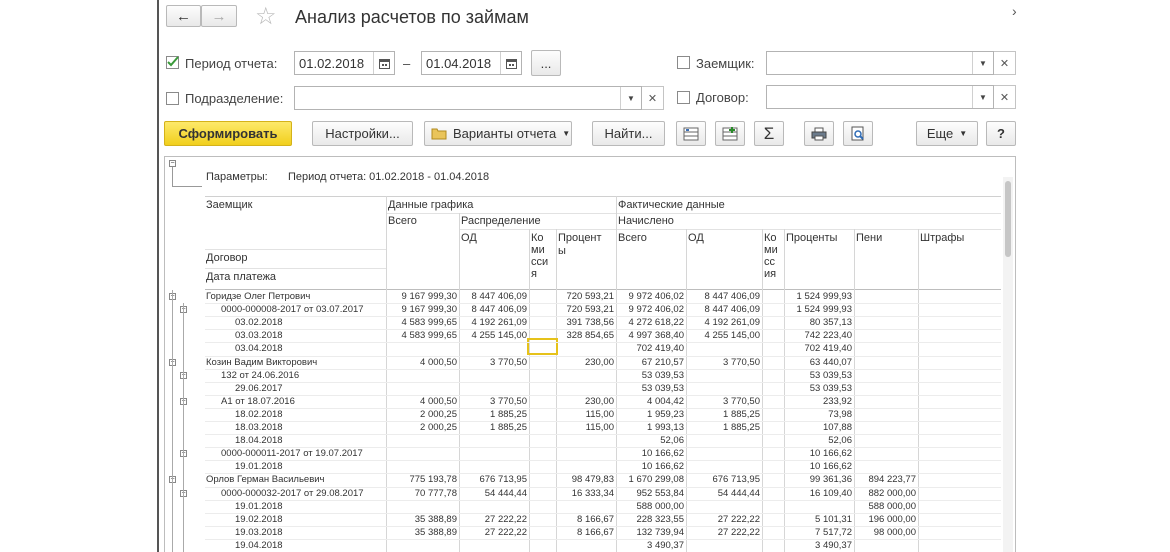 The width and height of the screenshot is (1170, 552). Describe the element at coordinates (653, 98) in the screenshot. I see `division-clear-button: ✕` at that location.